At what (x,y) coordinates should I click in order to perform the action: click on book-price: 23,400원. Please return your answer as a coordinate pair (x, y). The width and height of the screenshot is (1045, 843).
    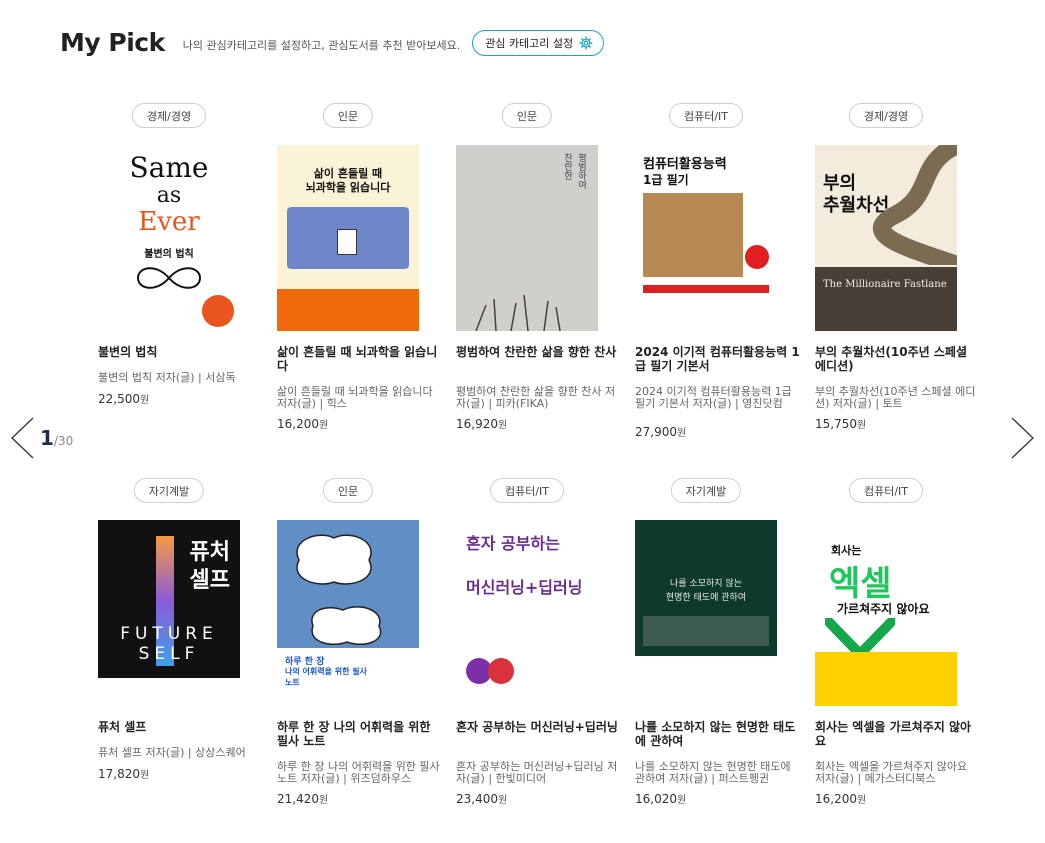
    Looking at the image, I should click on (482, 799).